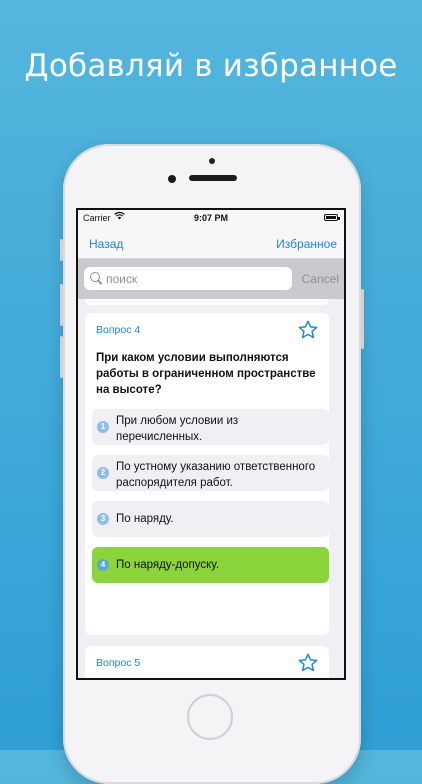  I want to click on answer-option: 3 По наряду., so click(210, 519).